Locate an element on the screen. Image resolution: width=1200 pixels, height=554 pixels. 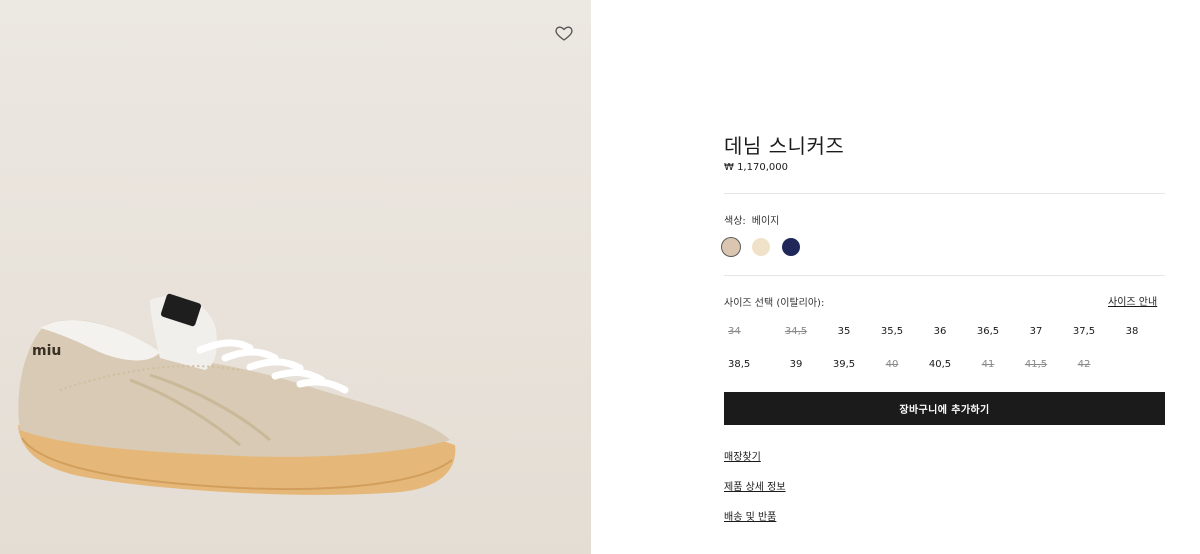
size-option: 35 is located at coordinates (844, 331).